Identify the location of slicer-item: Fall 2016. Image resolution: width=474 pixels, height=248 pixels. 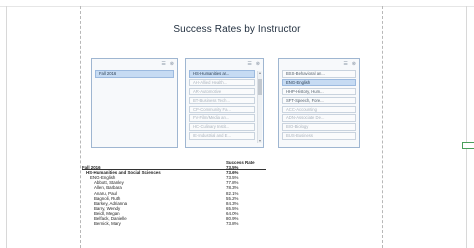
(134, 74).